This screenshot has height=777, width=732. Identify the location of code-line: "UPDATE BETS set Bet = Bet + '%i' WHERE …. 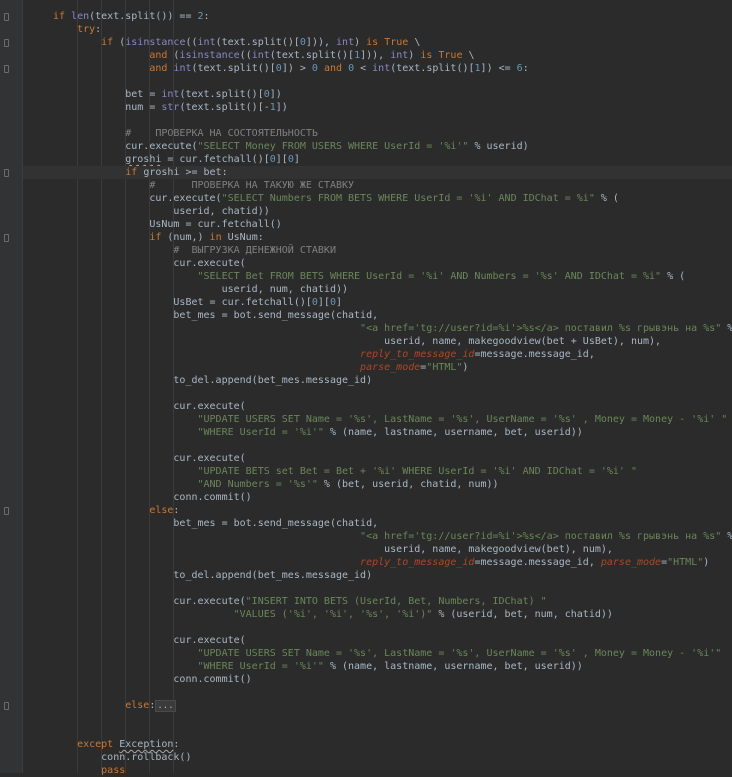
(377, 471).